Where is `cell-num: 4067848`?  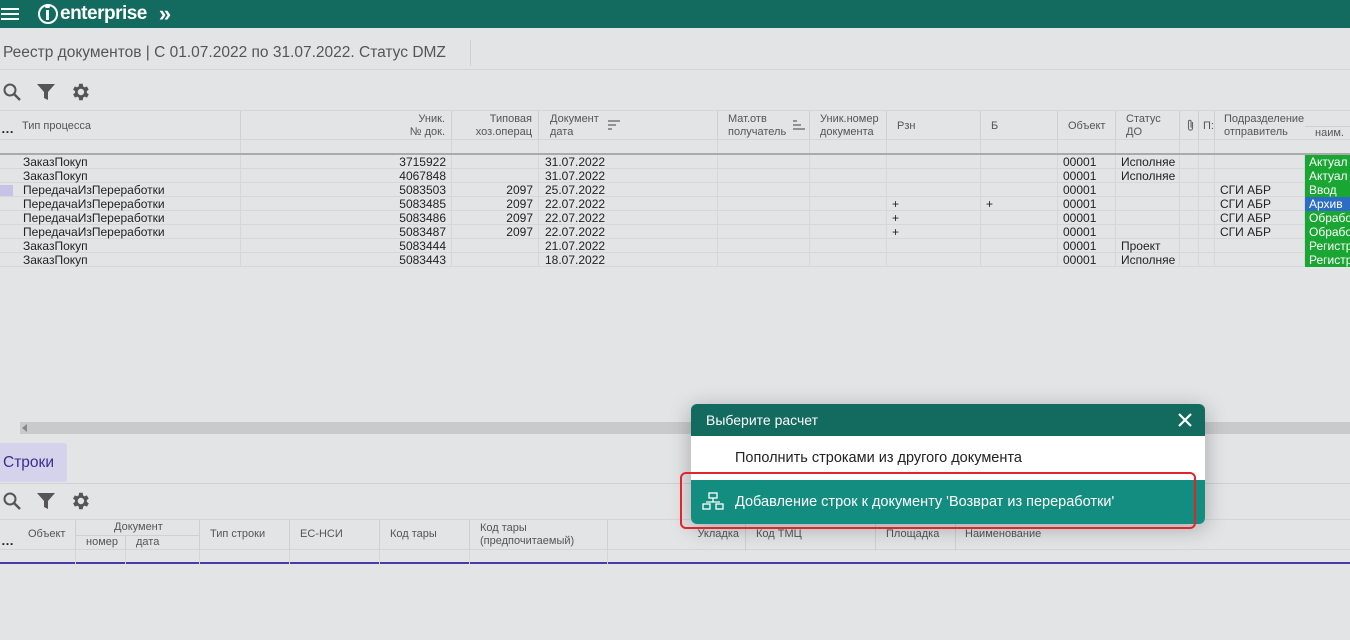 cell-num: 4067848 is located at coordinates (346, 176).